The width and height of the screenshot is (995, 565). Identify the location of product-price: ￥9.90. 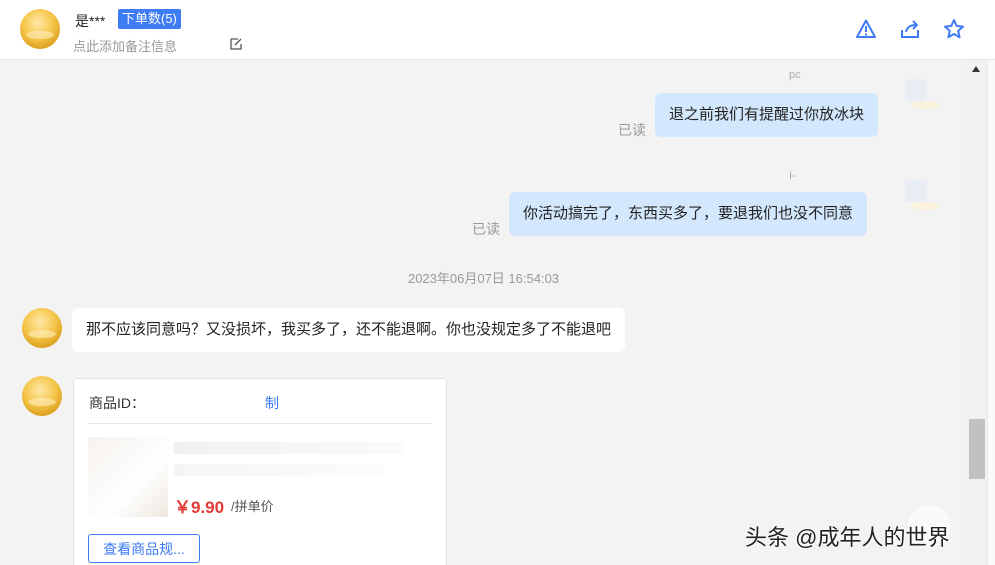
(199, 507).